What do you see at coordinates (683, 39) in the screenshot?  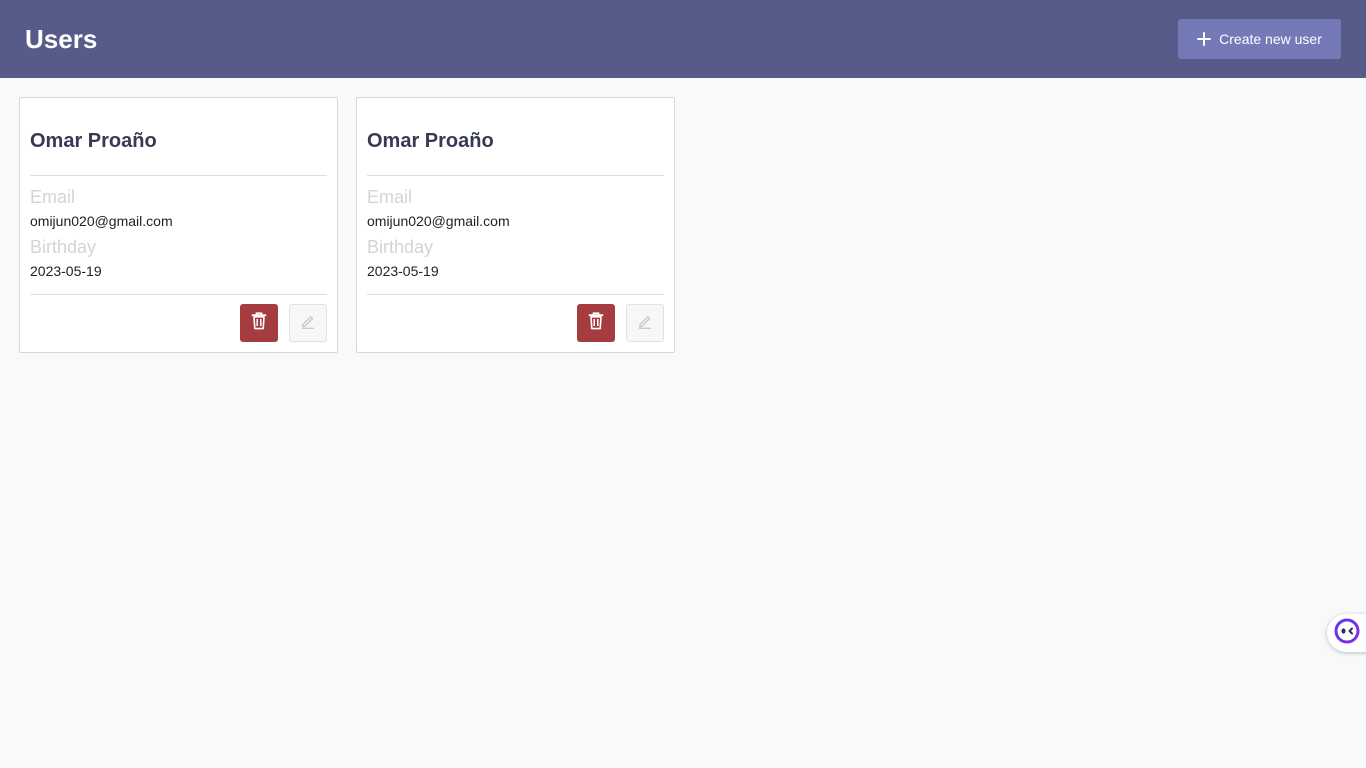 I see `app-header: Users Create new user` at bounding box center [683, 39].